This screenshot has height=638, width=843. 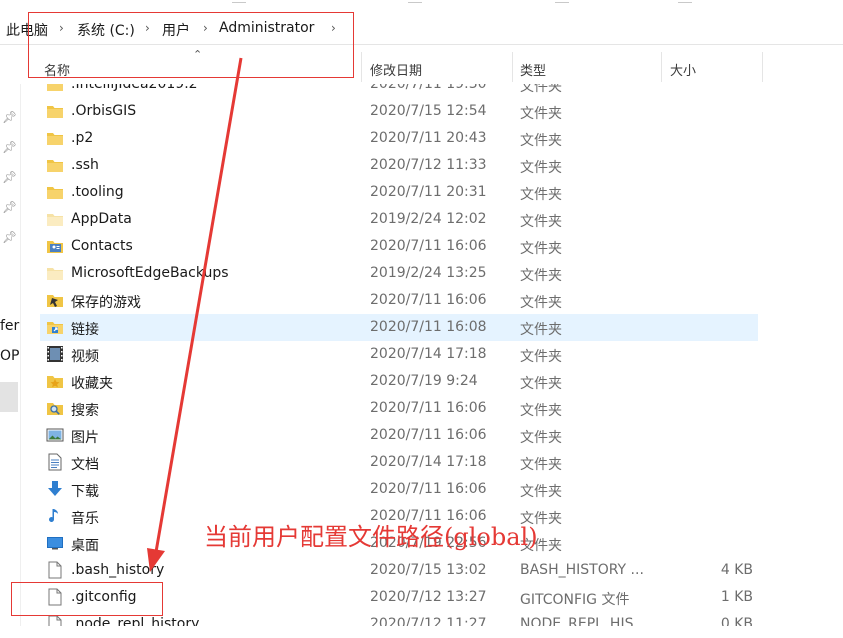 I want to click on annotation-text: 当前用户配置文件路径(global), so click(x=371, y=537).